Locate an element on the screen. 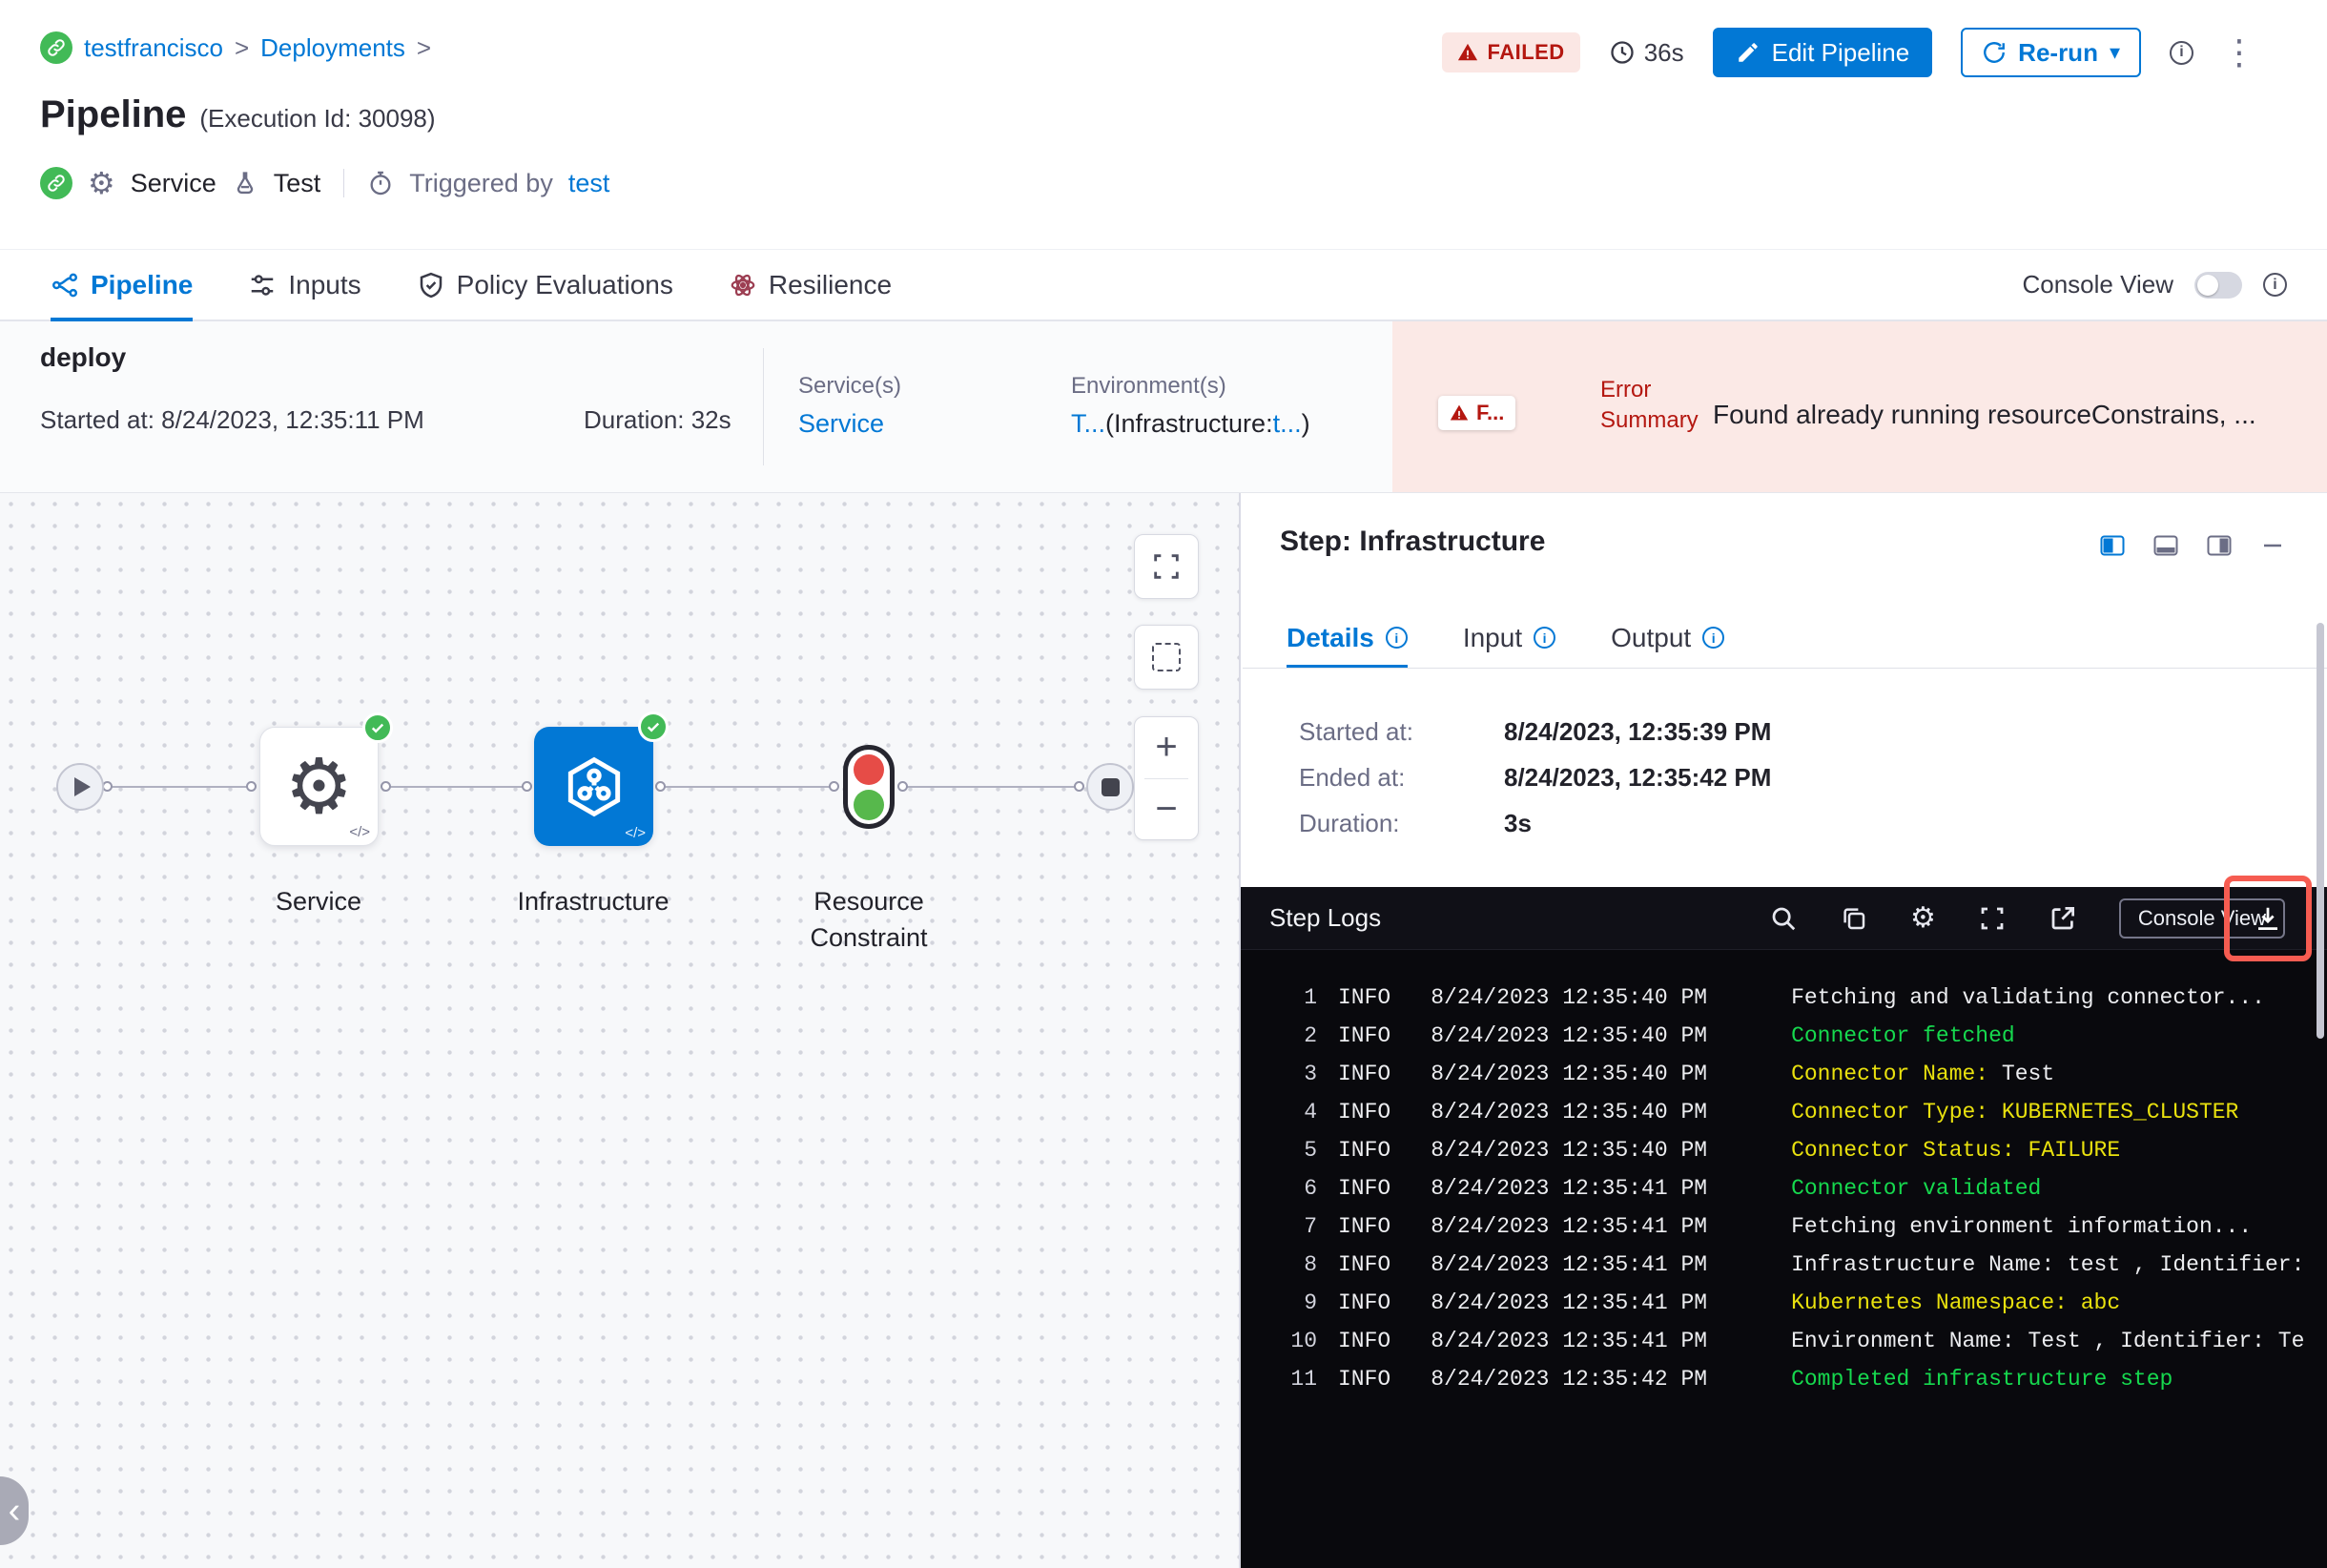 This screenshot has width=2327, height=1568. search-icon is located at coordinates (1783, 918).